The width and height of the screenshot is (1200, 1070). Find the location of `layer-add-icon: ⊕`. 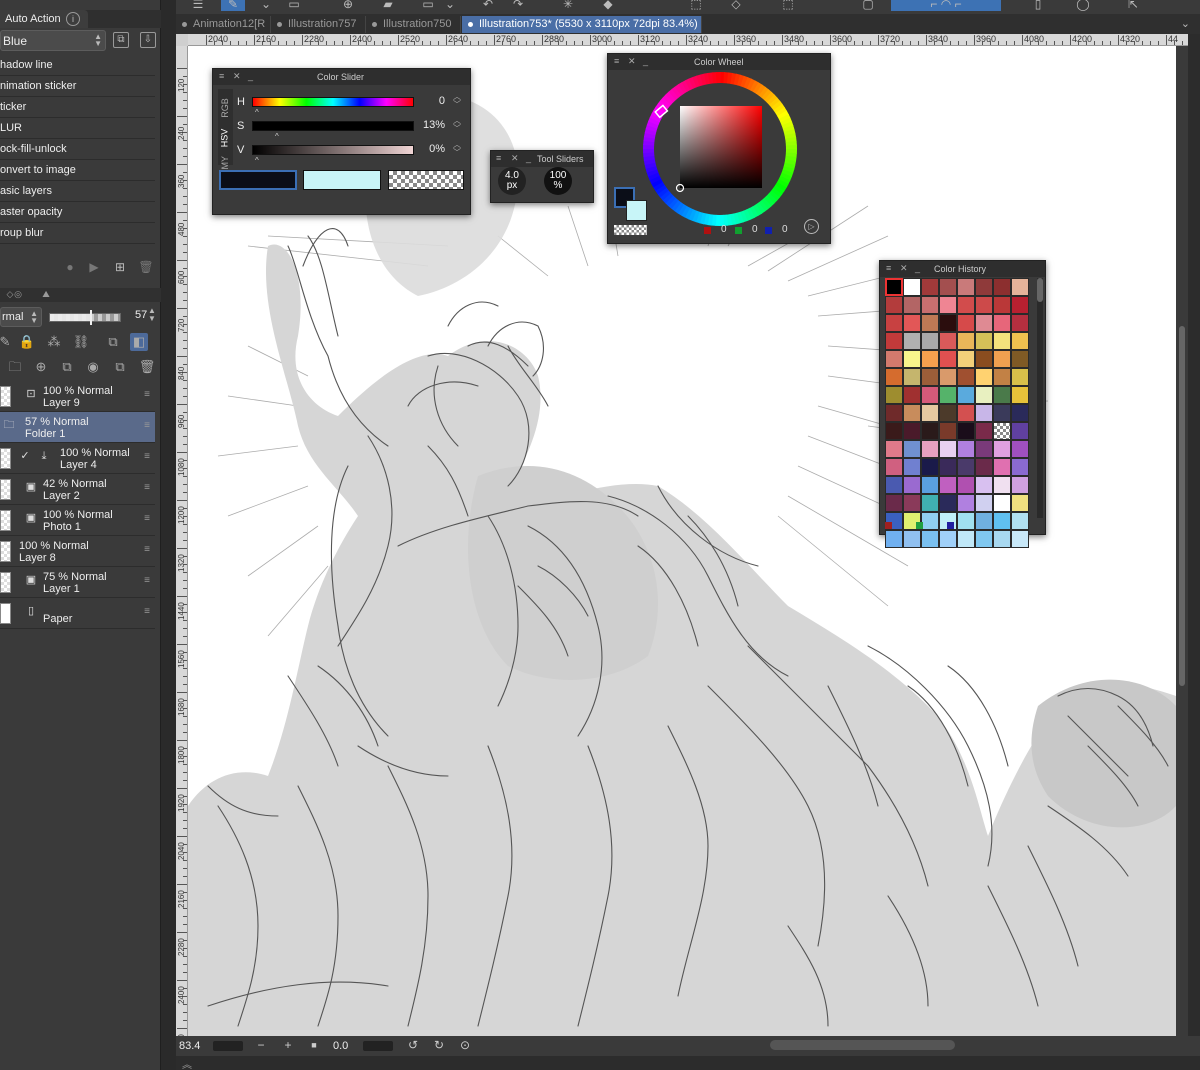

layer-add-icon: ⊕ is located at coordinates (348, 5).